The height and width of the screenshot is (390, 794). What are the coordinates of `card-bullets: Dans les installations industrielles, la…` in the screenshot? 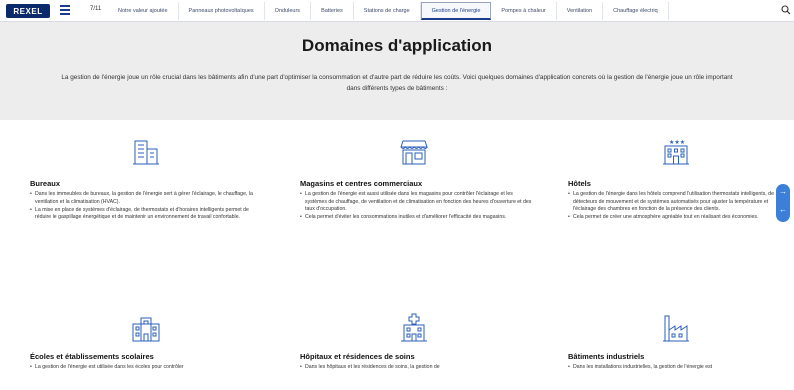 It's located at (675, 368).